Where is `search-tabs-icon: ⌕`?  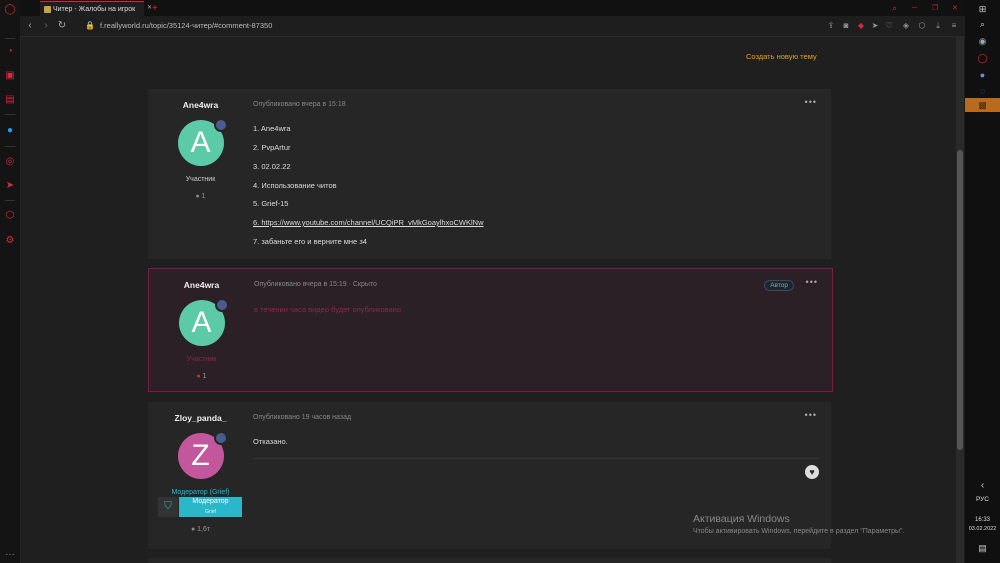 search-tabs-icon: ⌕ is located at coordinates (892, 8).